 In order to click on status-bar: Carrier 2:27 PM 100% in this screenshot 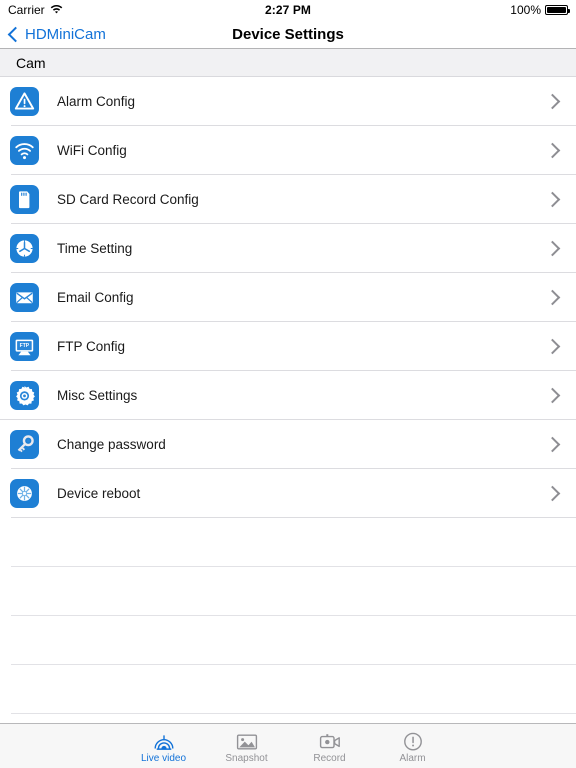, I will do `click(288, 10)`.